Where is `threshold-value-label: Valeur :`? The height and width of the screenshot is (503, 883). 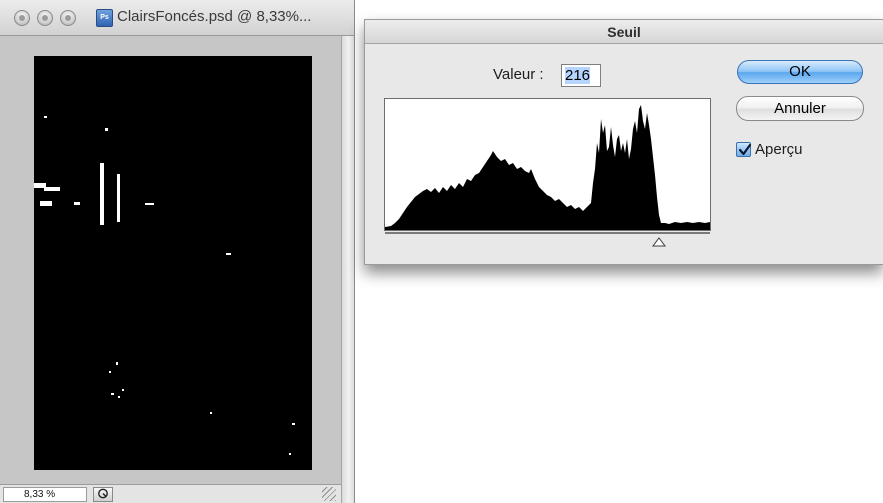 threshold-value-label: Valeur : is located at coordinates (518, 74).